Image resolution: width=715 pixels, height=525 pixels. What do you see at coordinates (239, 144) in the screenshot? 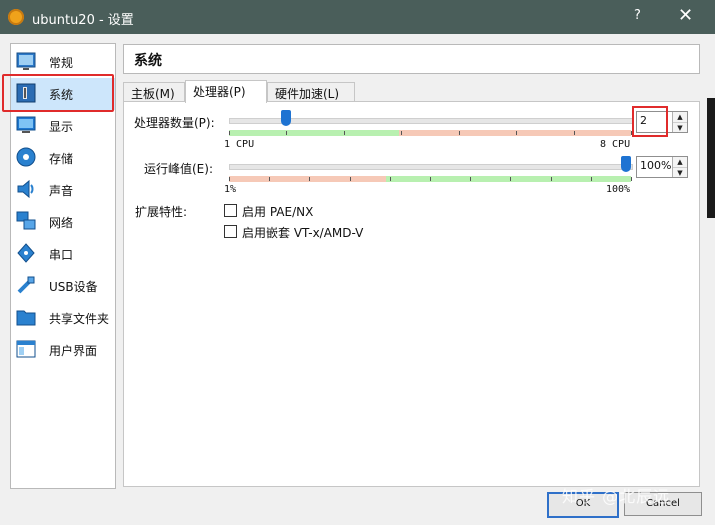
I see `cpu-min-label: 1 CPU` at bounding box center [239, 144].